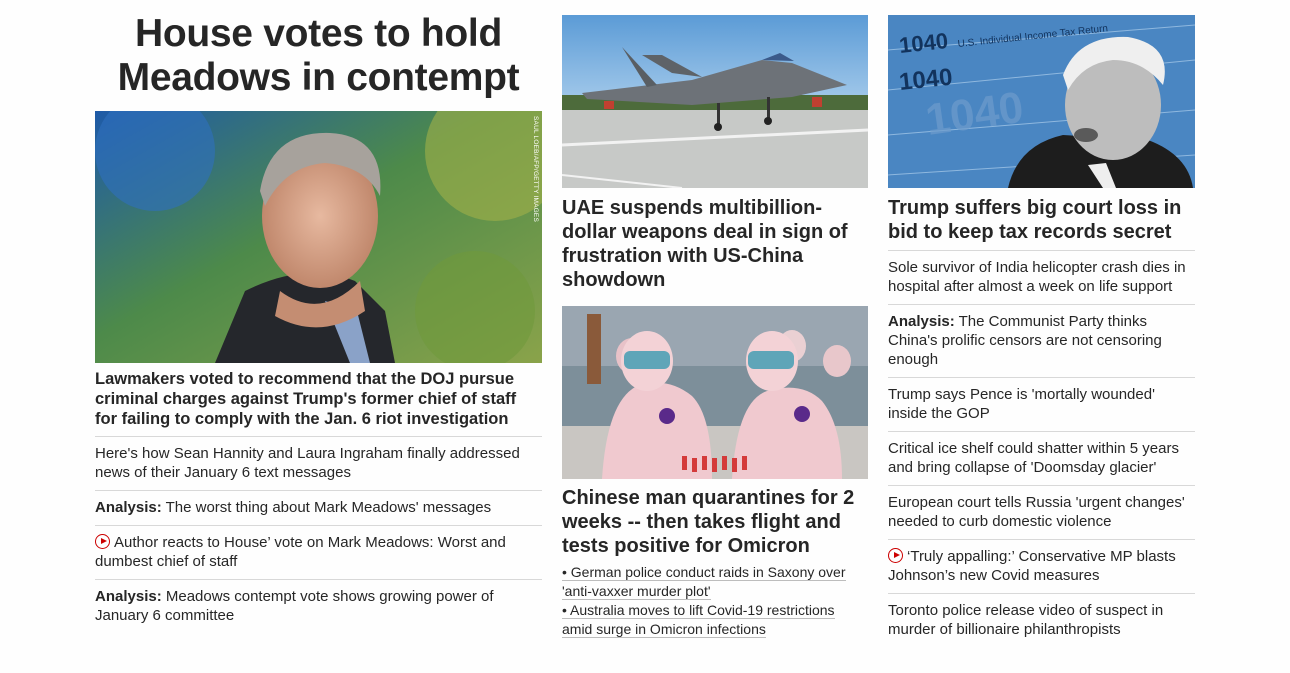  Describe the element at coordinates (715, 392) in the screenshot. I see `omicron-workers-photo` at that location.